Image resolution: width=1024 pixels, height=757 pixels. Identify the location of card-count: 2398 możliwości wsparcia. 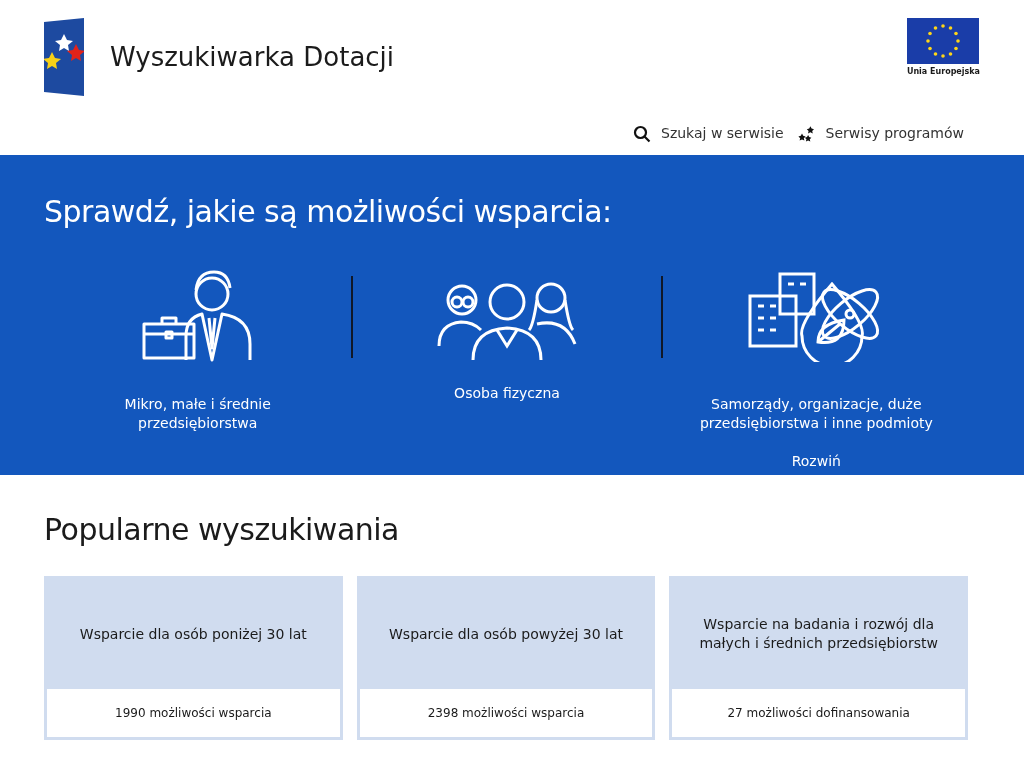
(506, 713).